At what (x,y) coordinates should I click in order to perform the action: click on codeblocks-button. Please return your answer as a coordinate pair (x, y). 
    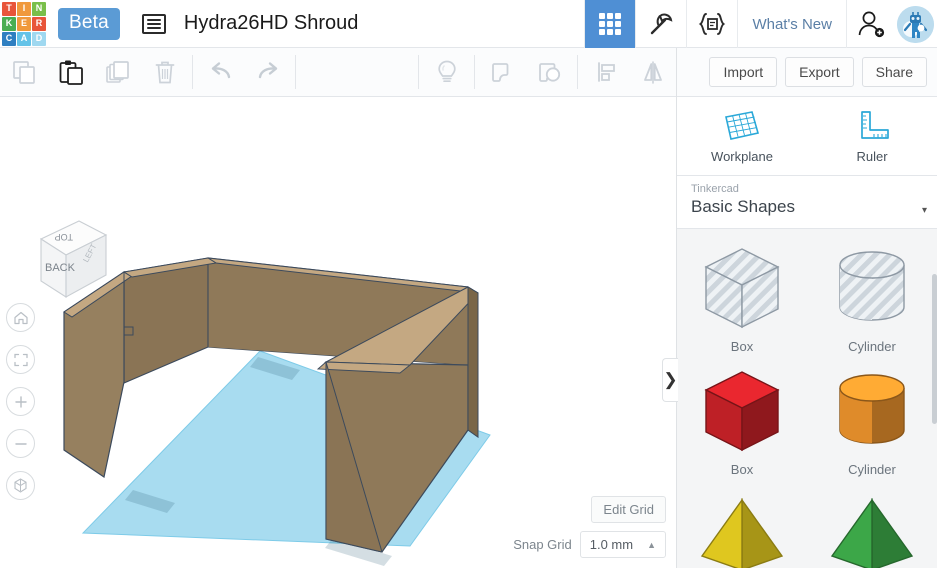
    Looking at the image, I should click on (660, 24).